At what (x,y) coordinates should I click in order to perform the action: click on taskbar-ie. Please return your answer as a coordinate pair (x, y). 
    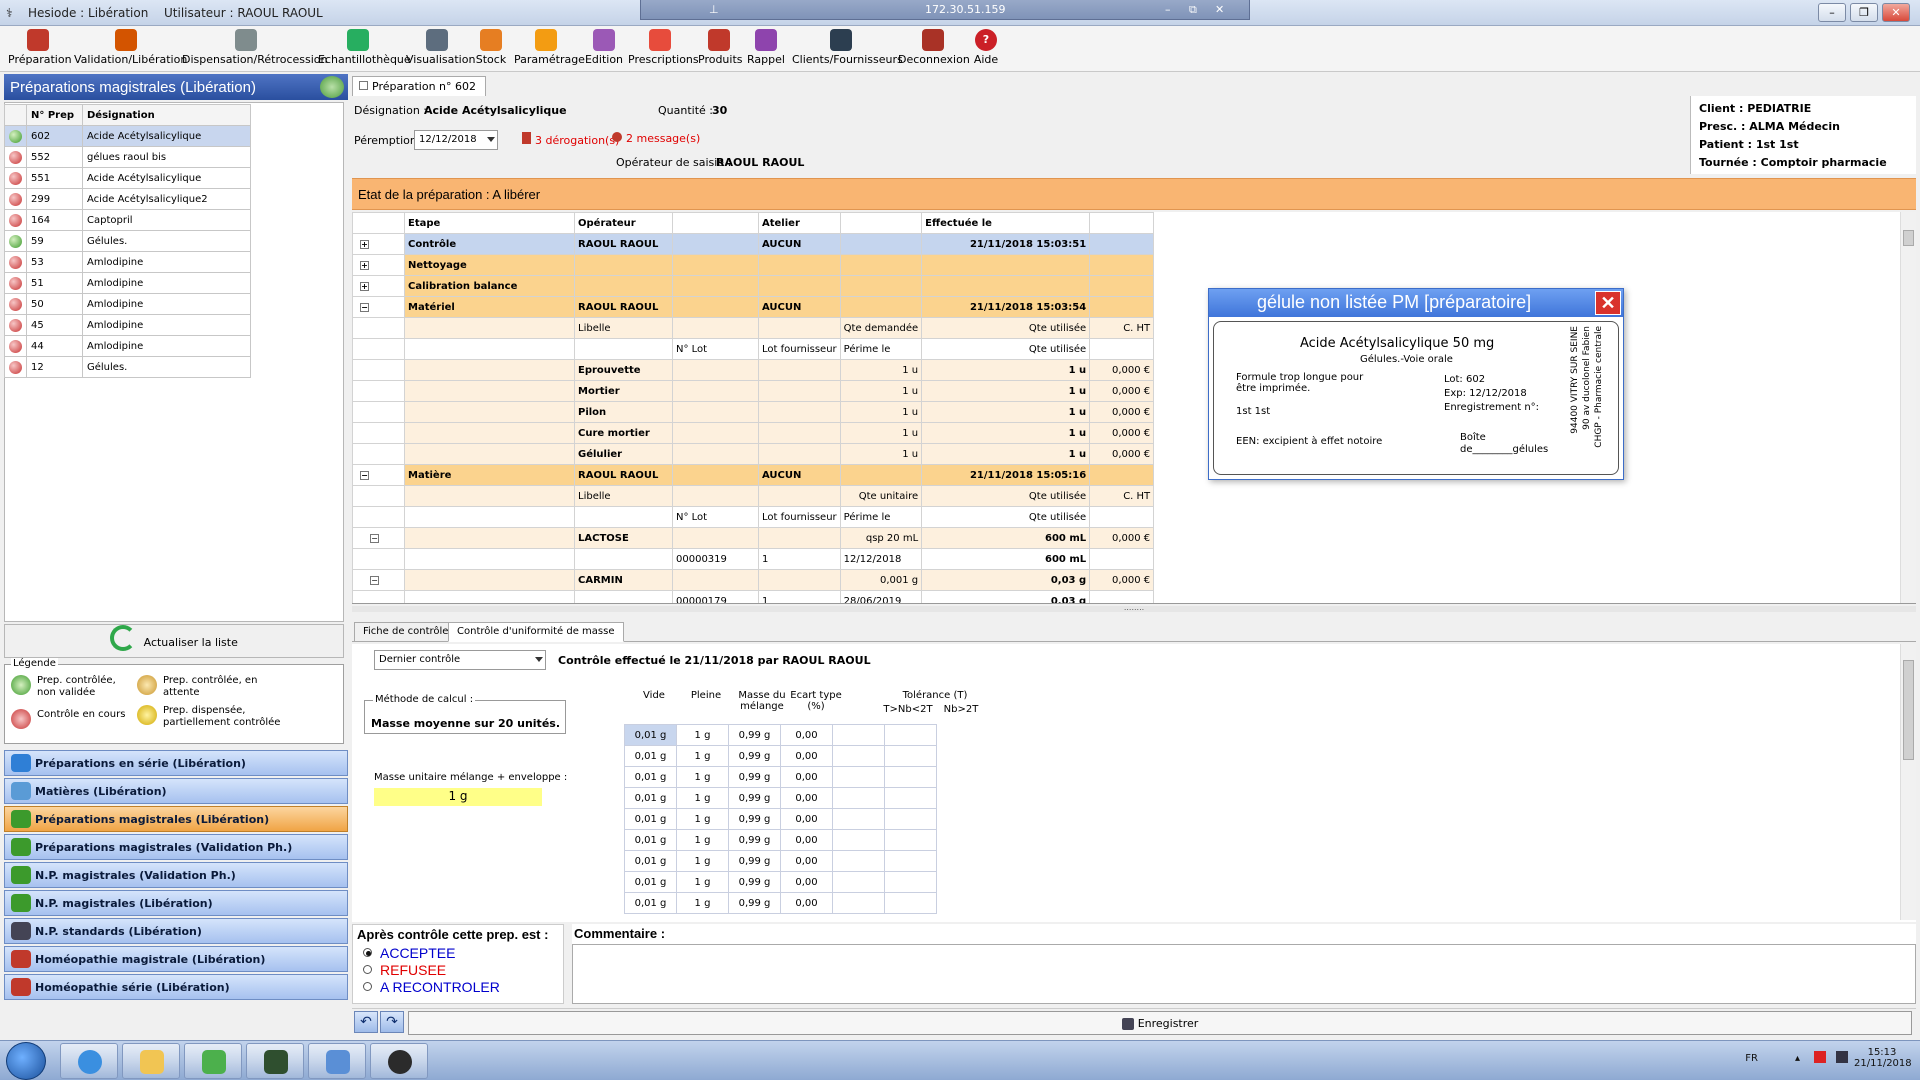
    Looking at the image, I should click on (89, 1061).